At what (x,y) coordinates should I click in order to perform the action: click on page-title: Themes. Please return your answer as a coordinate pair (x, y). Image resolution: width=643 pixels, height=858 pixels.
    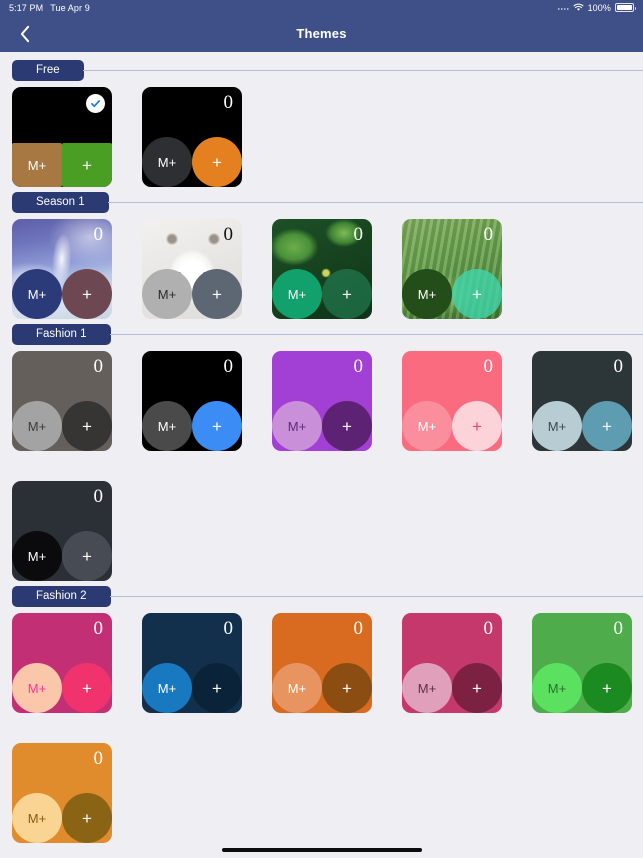
    Looking at the image, I should click on (321, 33).